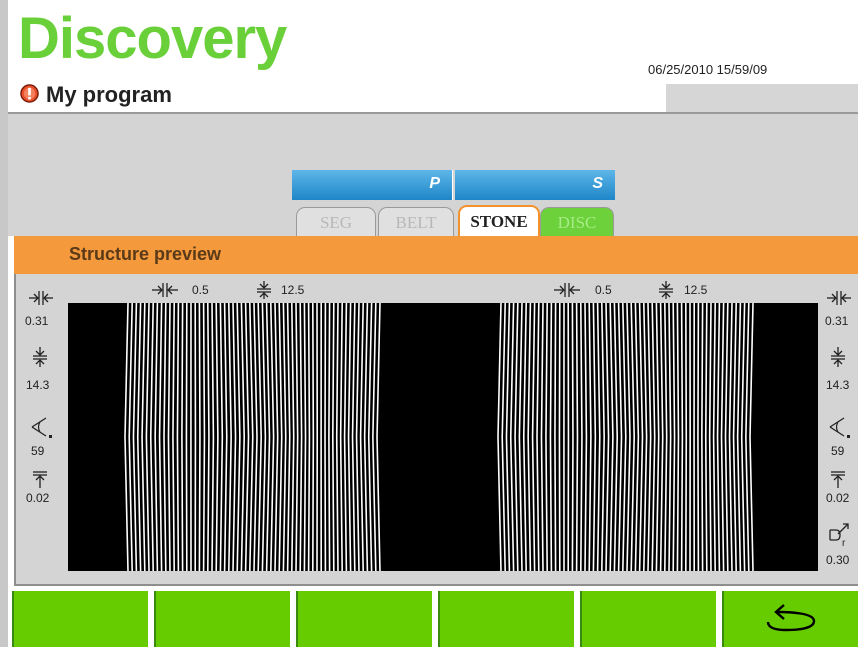 This screenshot has height=647, width=858. Describe the element at coordinates (38, 451) in the screenshot. I see `left-angle-value: 59` at that location.